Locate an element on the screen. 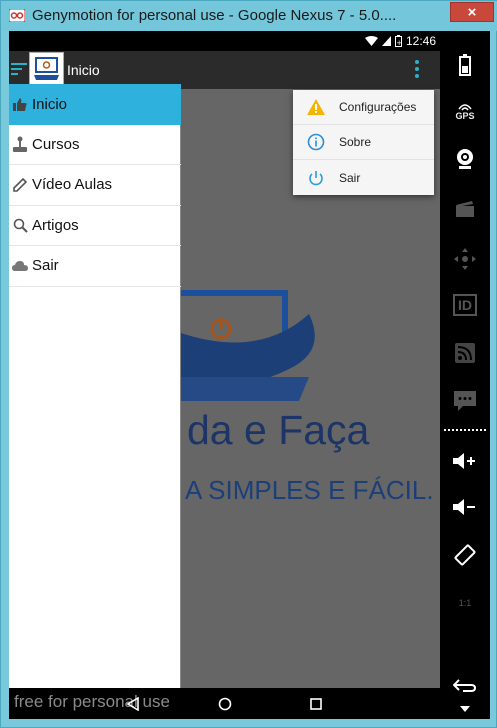 Image resolution: width=497 pixels, height=728 pixels. window-close-button: × is located at coordinates (472, 12).